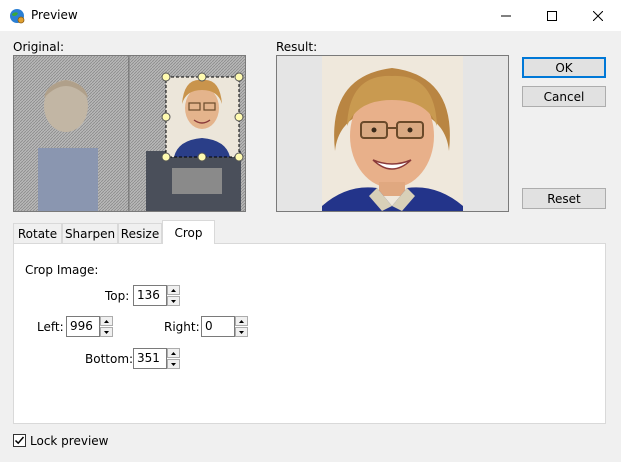  I want to click on tab-sharpen: Sharpen, so click(90, 233).